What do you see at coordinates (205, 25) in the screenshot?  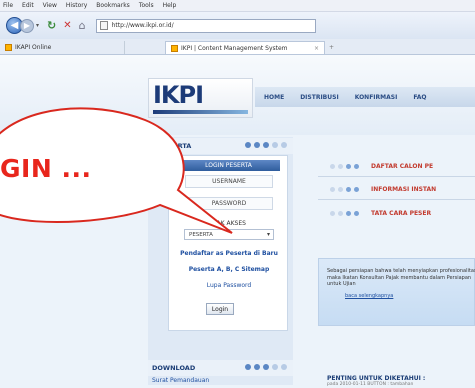 I see `address-bar: http://www.ikpi.or.id/` at bounding box center [205, 25].